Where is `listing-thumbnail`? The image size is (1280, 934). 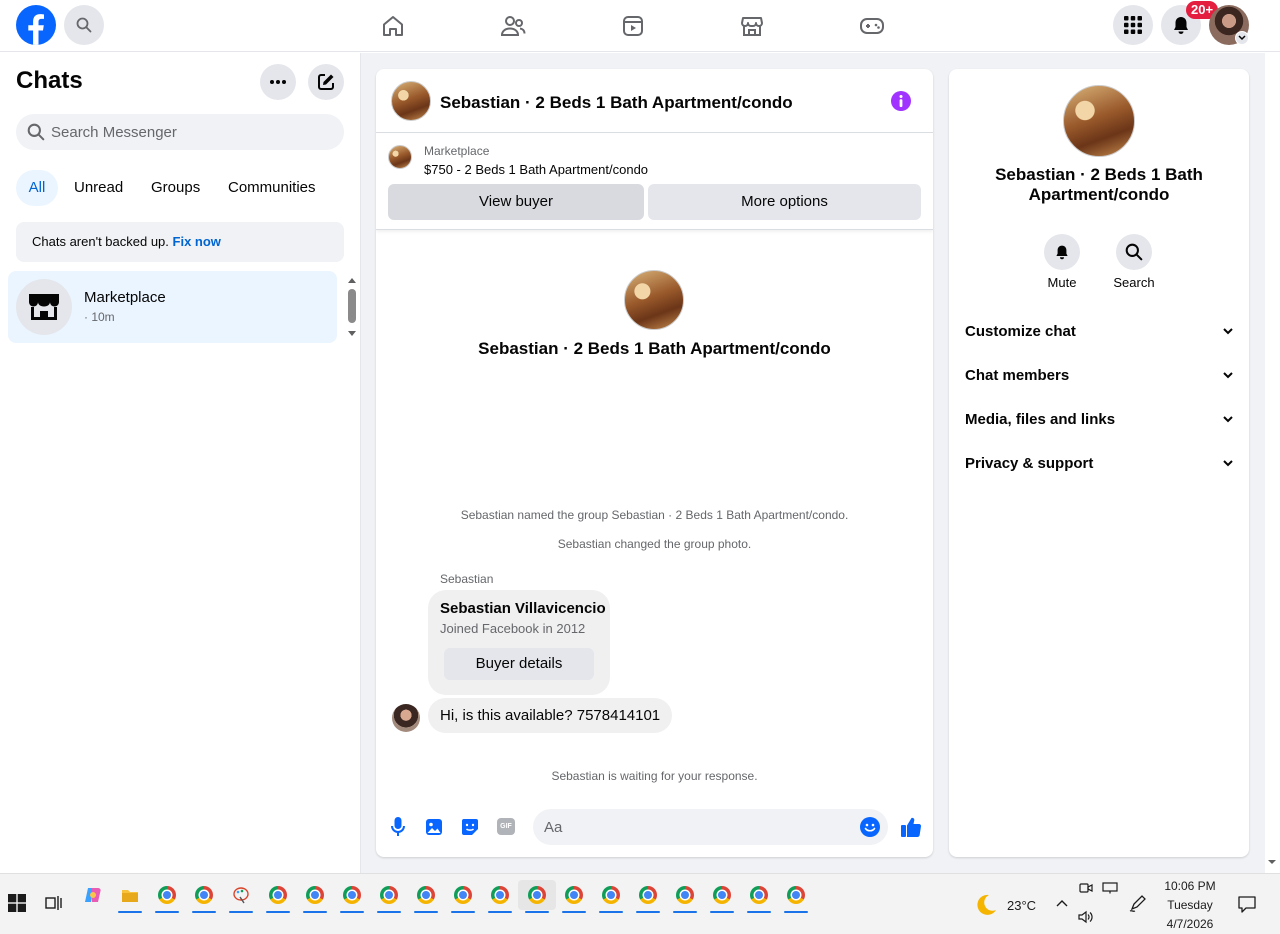 listing-thumbnail is located at coordinates (400, 157).